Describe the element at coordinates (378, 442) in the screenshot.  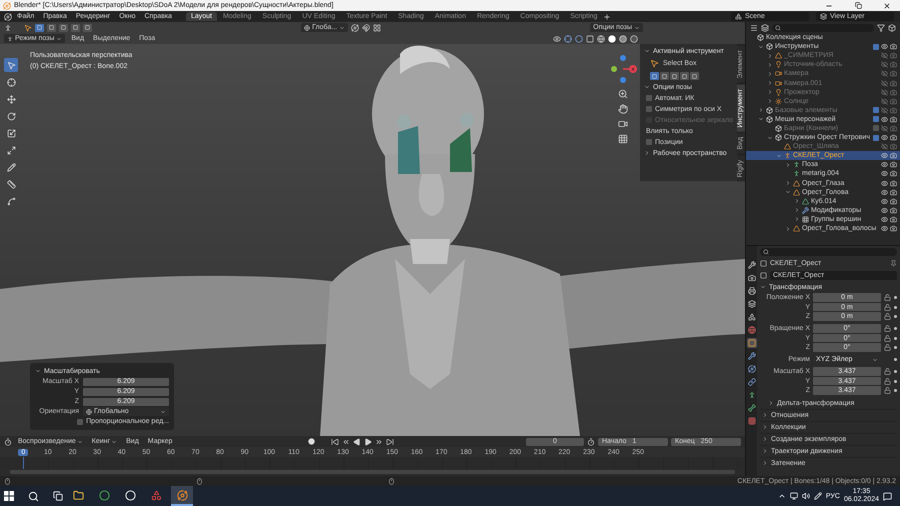
I see `next-keyframe-icon` at that location.